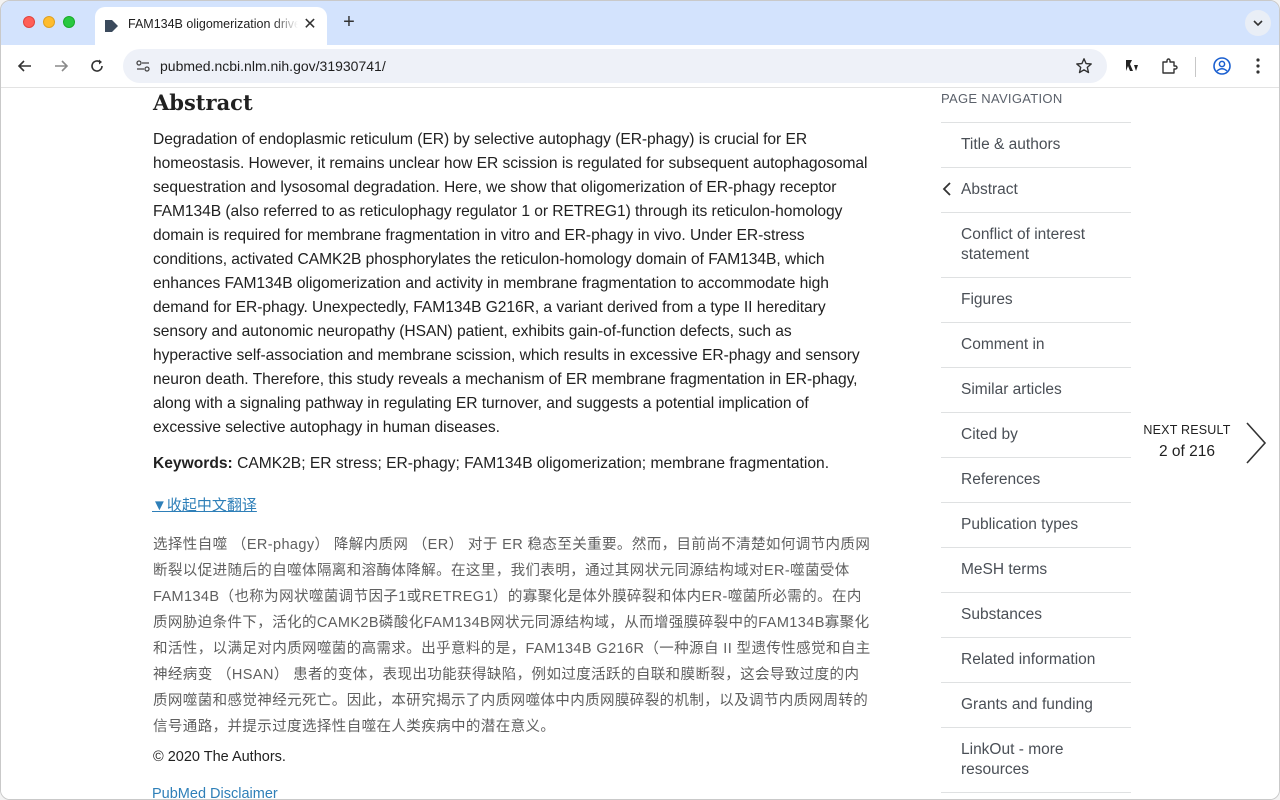  Describe the element at coordinates (1011, 144) in the screenshot. I see `page-nav-item-label: Title & authors` at that location.